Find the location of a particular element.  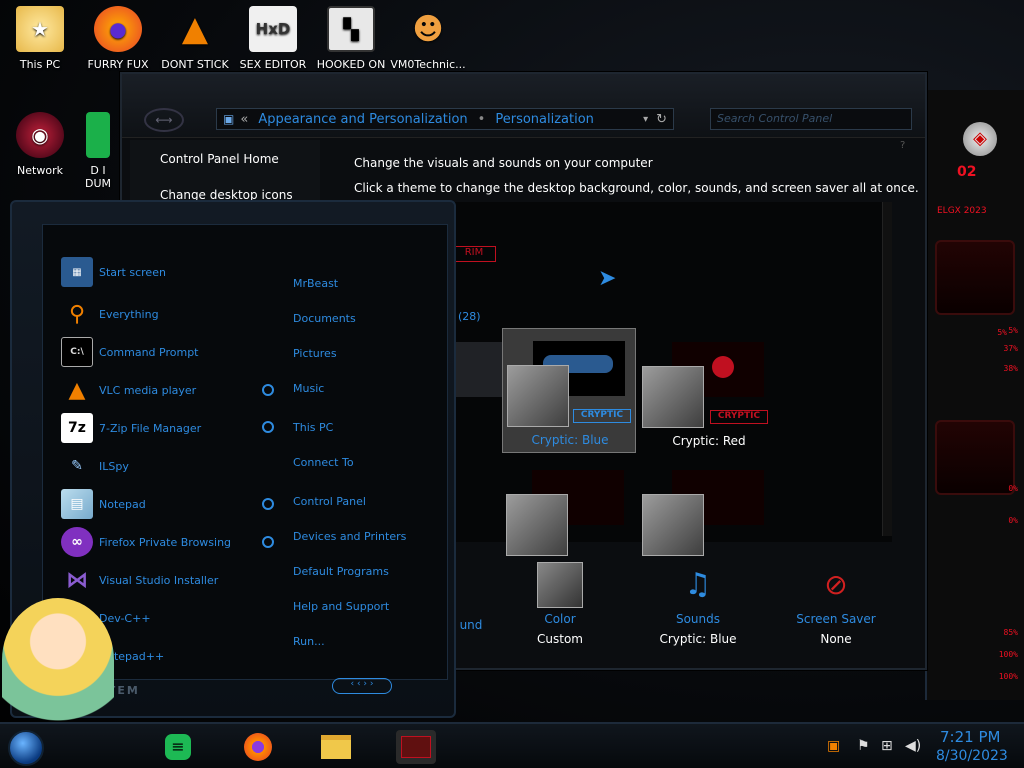

tray-network-icon: ⊞ is located at coordinates (887, 746).